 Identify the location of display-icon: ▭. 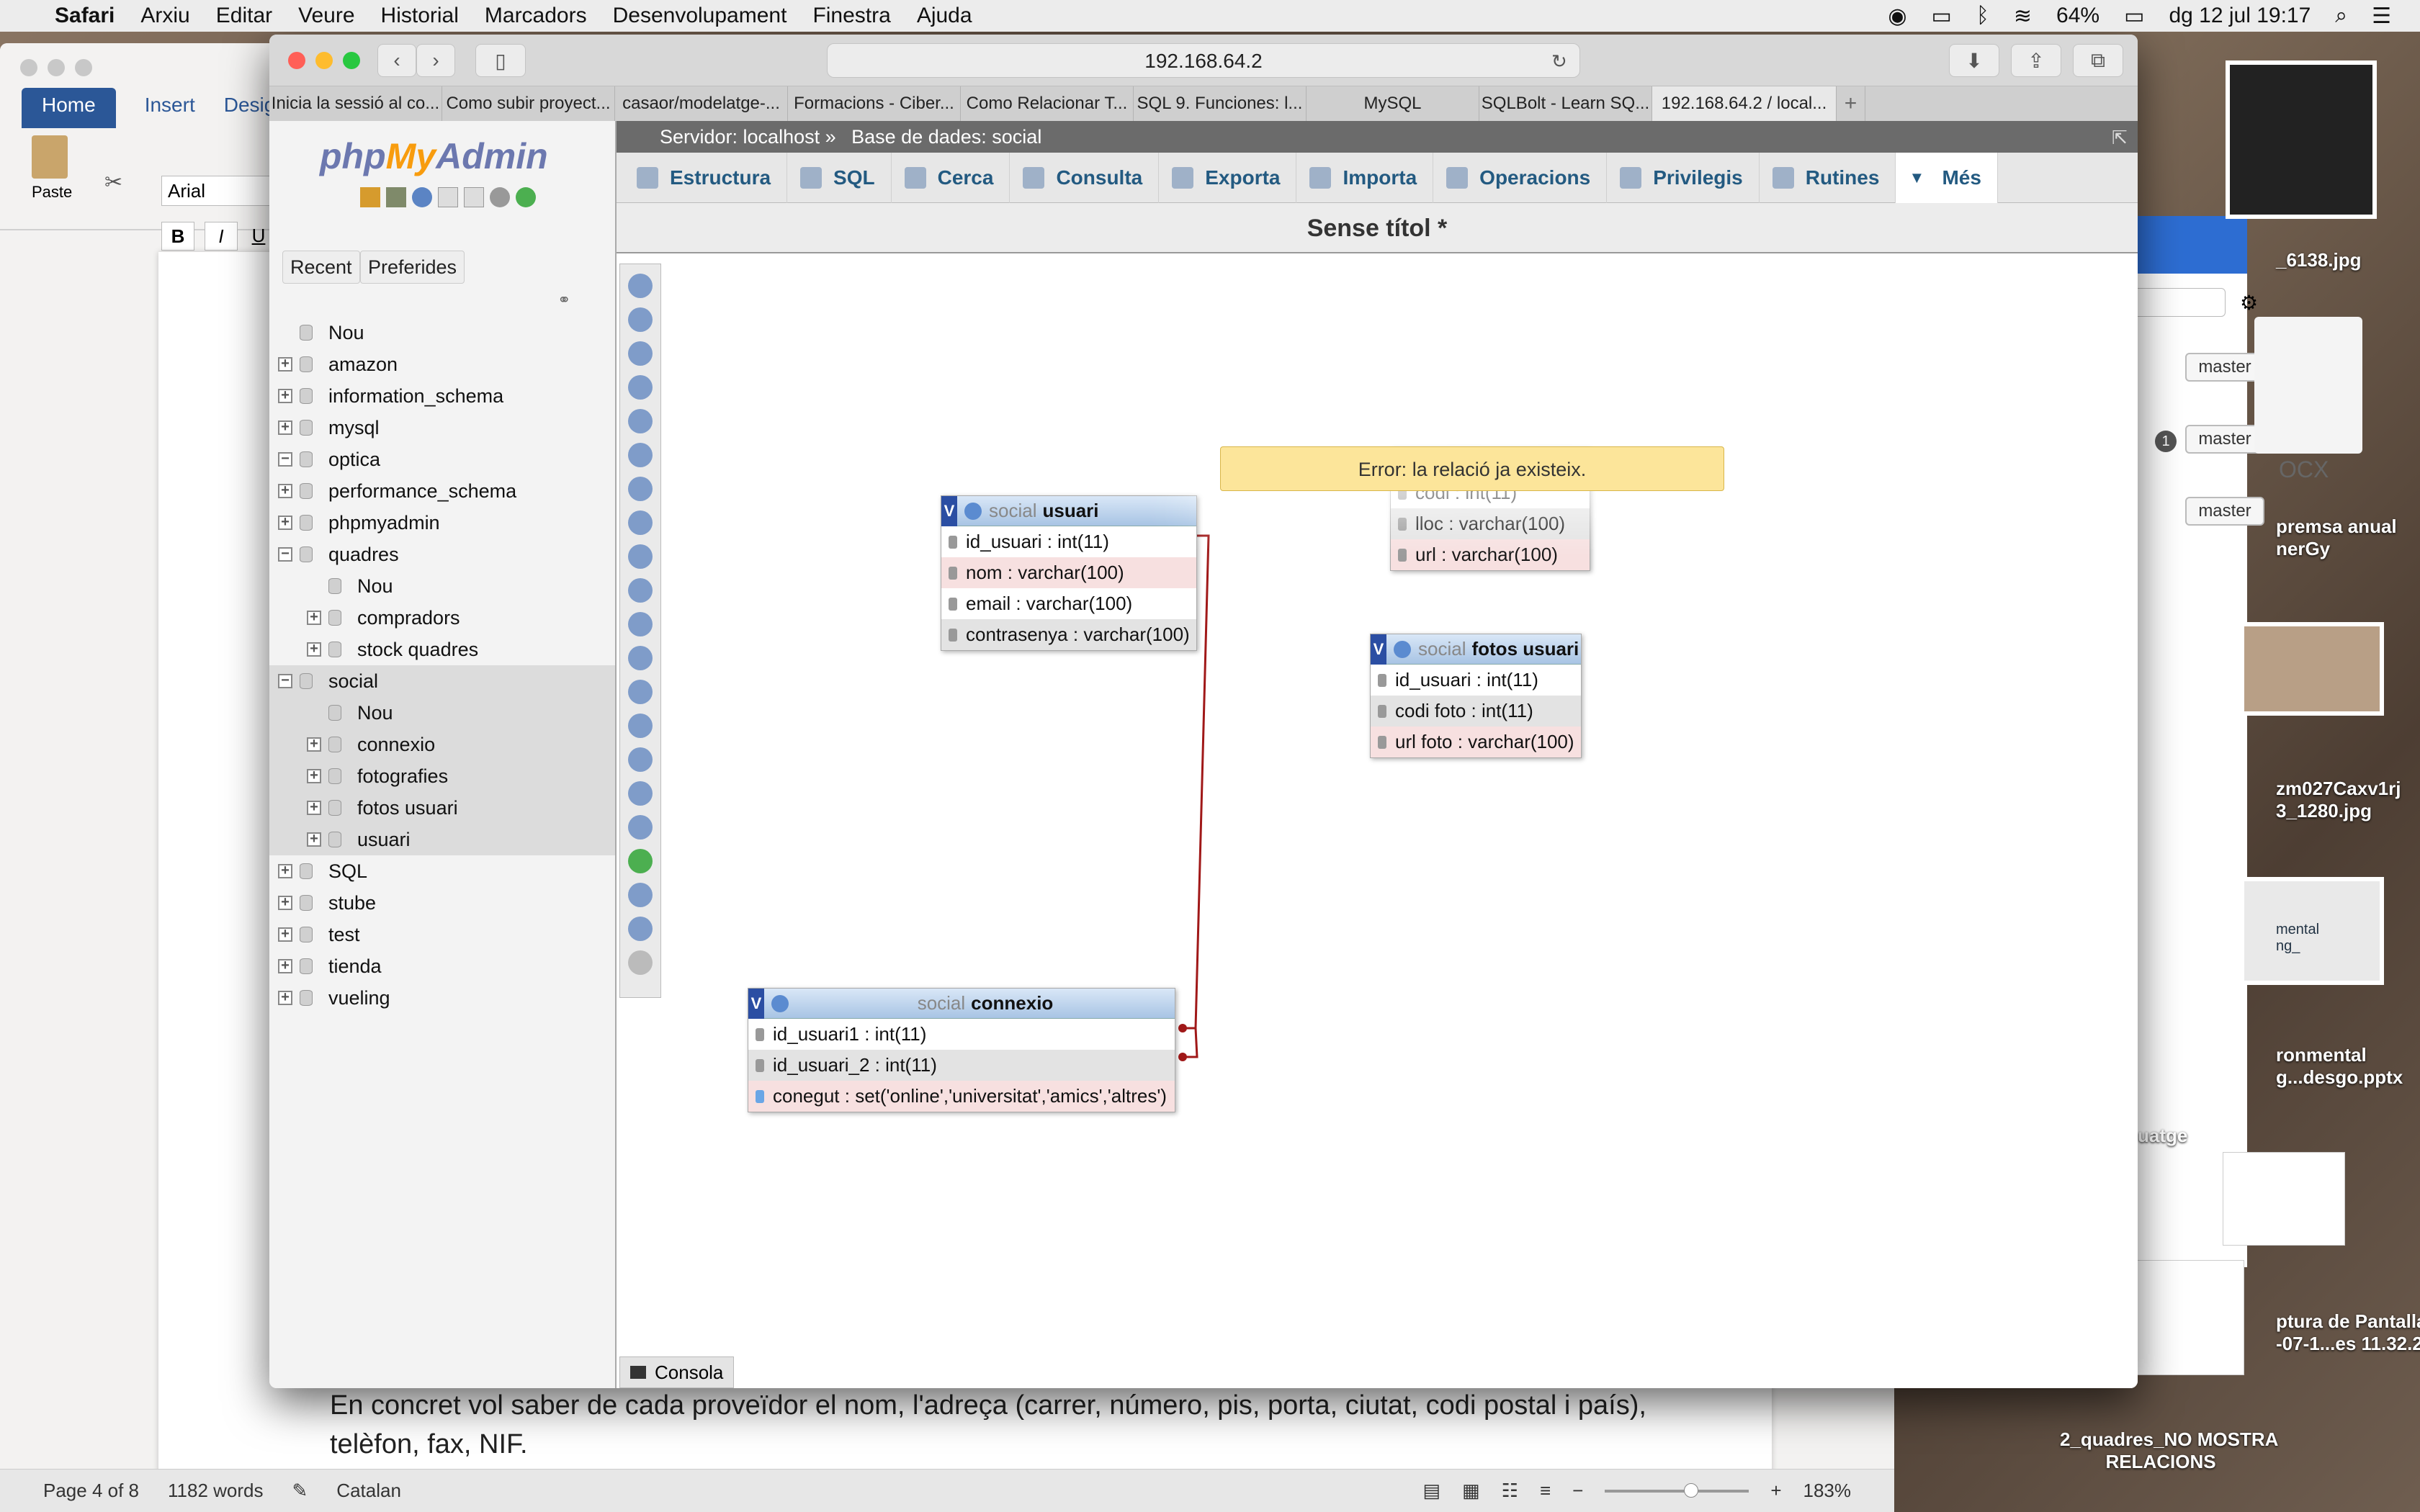
(1942, 16).